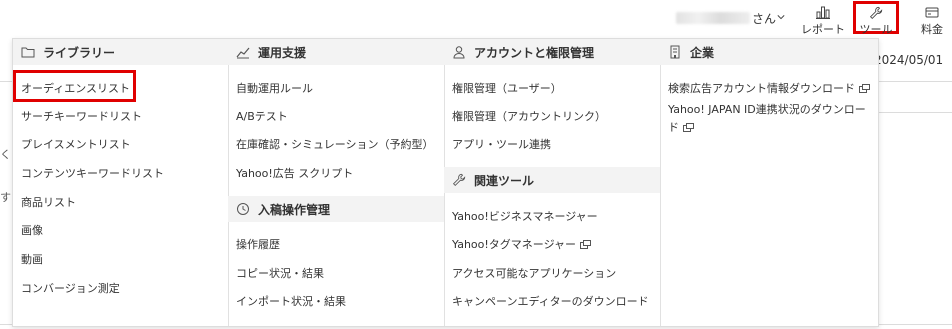 This screenshot has height=329, width=952. Describe the element at coordinates (32, 231) in the screenshot. I see `menu-item-images: 画像` at that location.